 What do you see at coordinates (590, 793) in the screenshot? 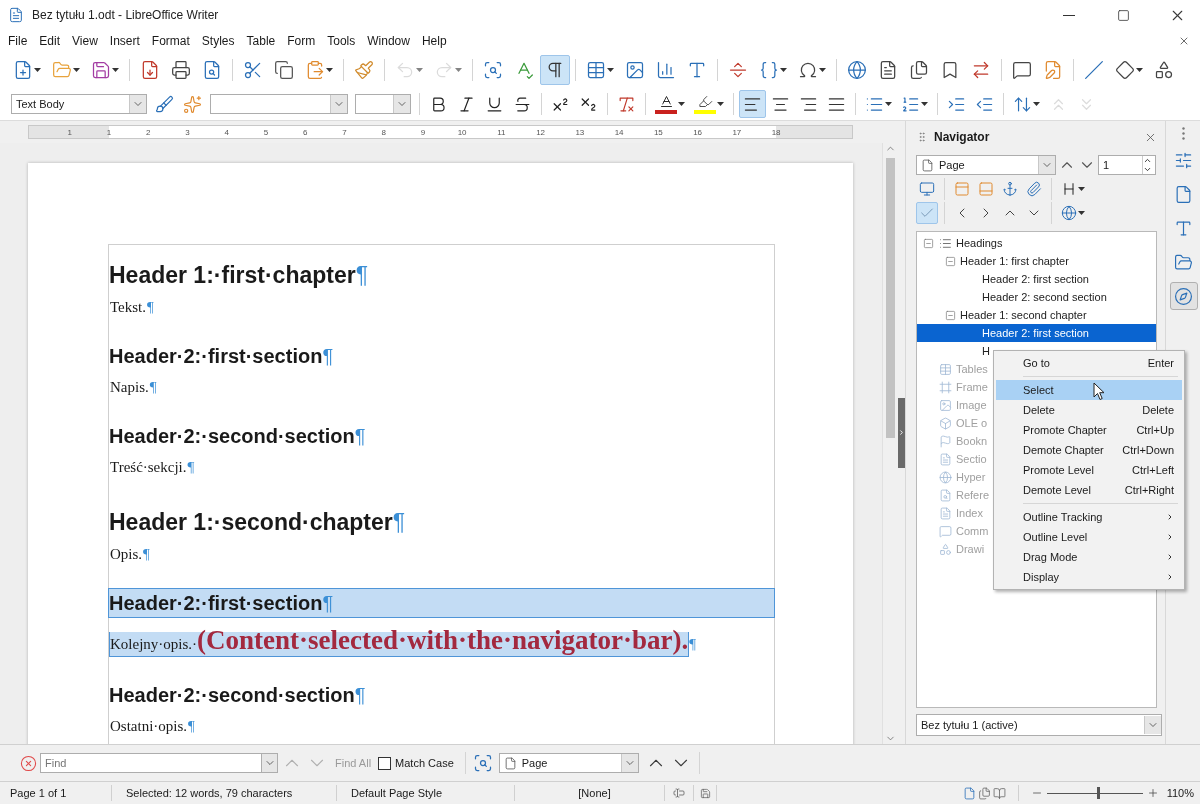
I see `language: [None]` at bounding box center [590, 793].